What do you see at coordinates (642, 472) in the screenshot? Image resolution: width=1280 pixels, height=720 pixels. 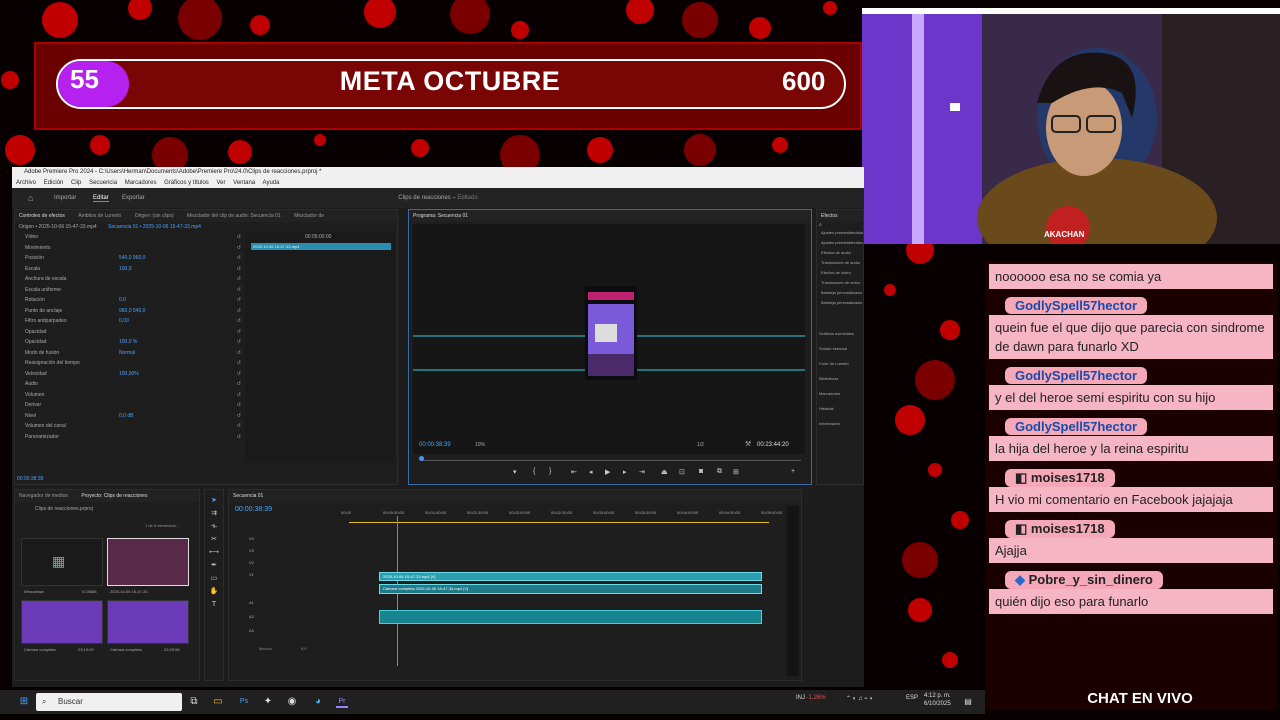 I see `go-to-out-icon: ⇥` at bounding box center [642, 472].